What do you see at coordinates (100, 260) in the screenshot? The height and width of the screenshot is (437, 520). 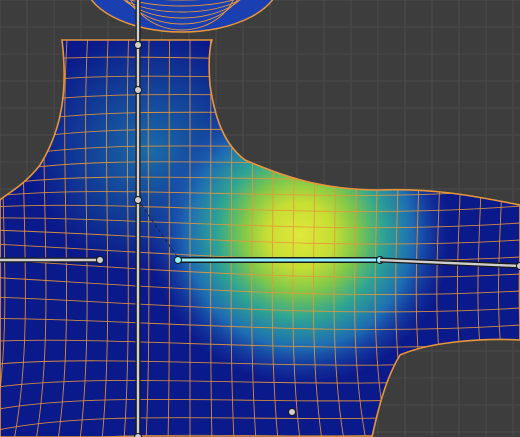 I see `left-arm-bone-joint` at bounding box center [100, 260].